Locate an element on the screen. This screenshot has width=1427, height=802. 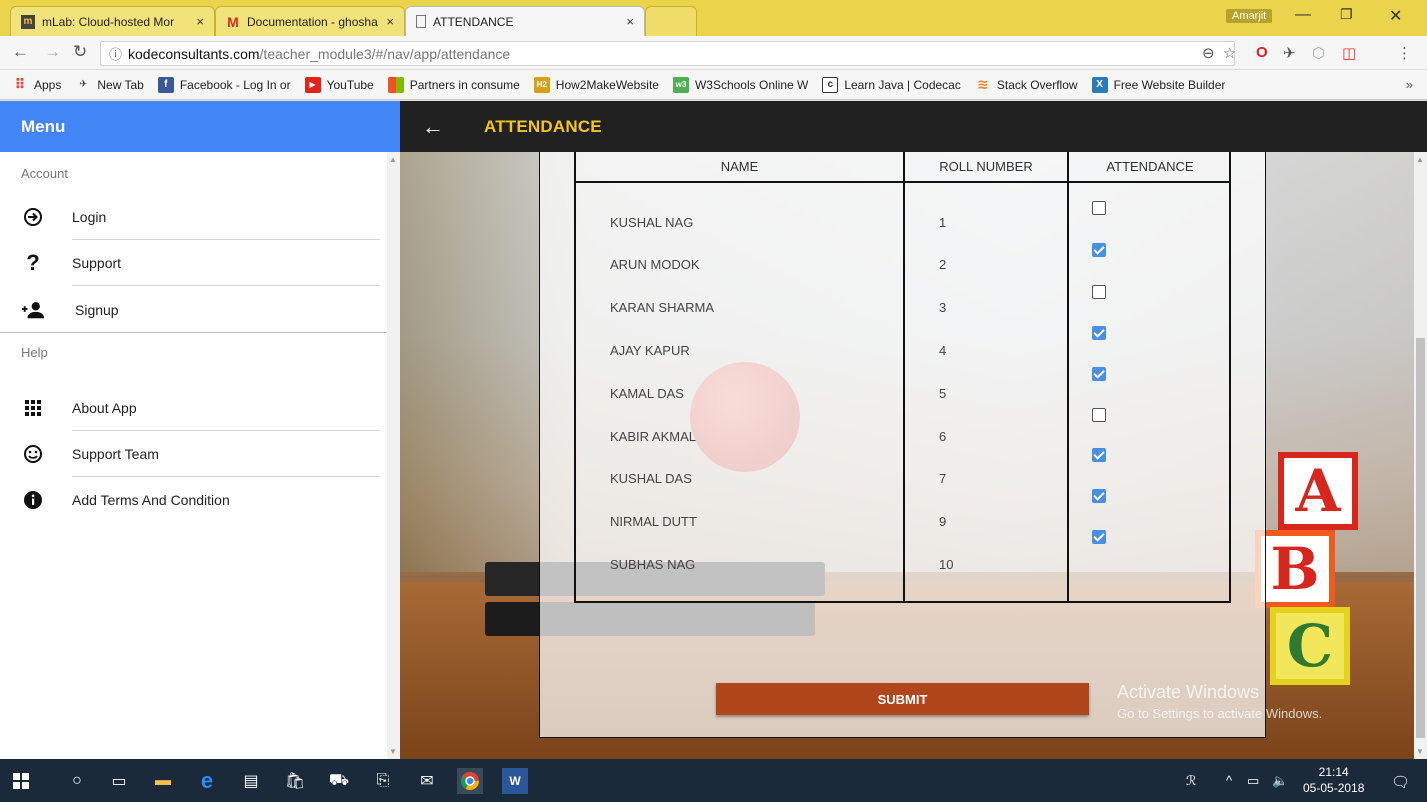
bookmark-codecademy: c Learn Java | Codecac is located at coordinates (891, 84).